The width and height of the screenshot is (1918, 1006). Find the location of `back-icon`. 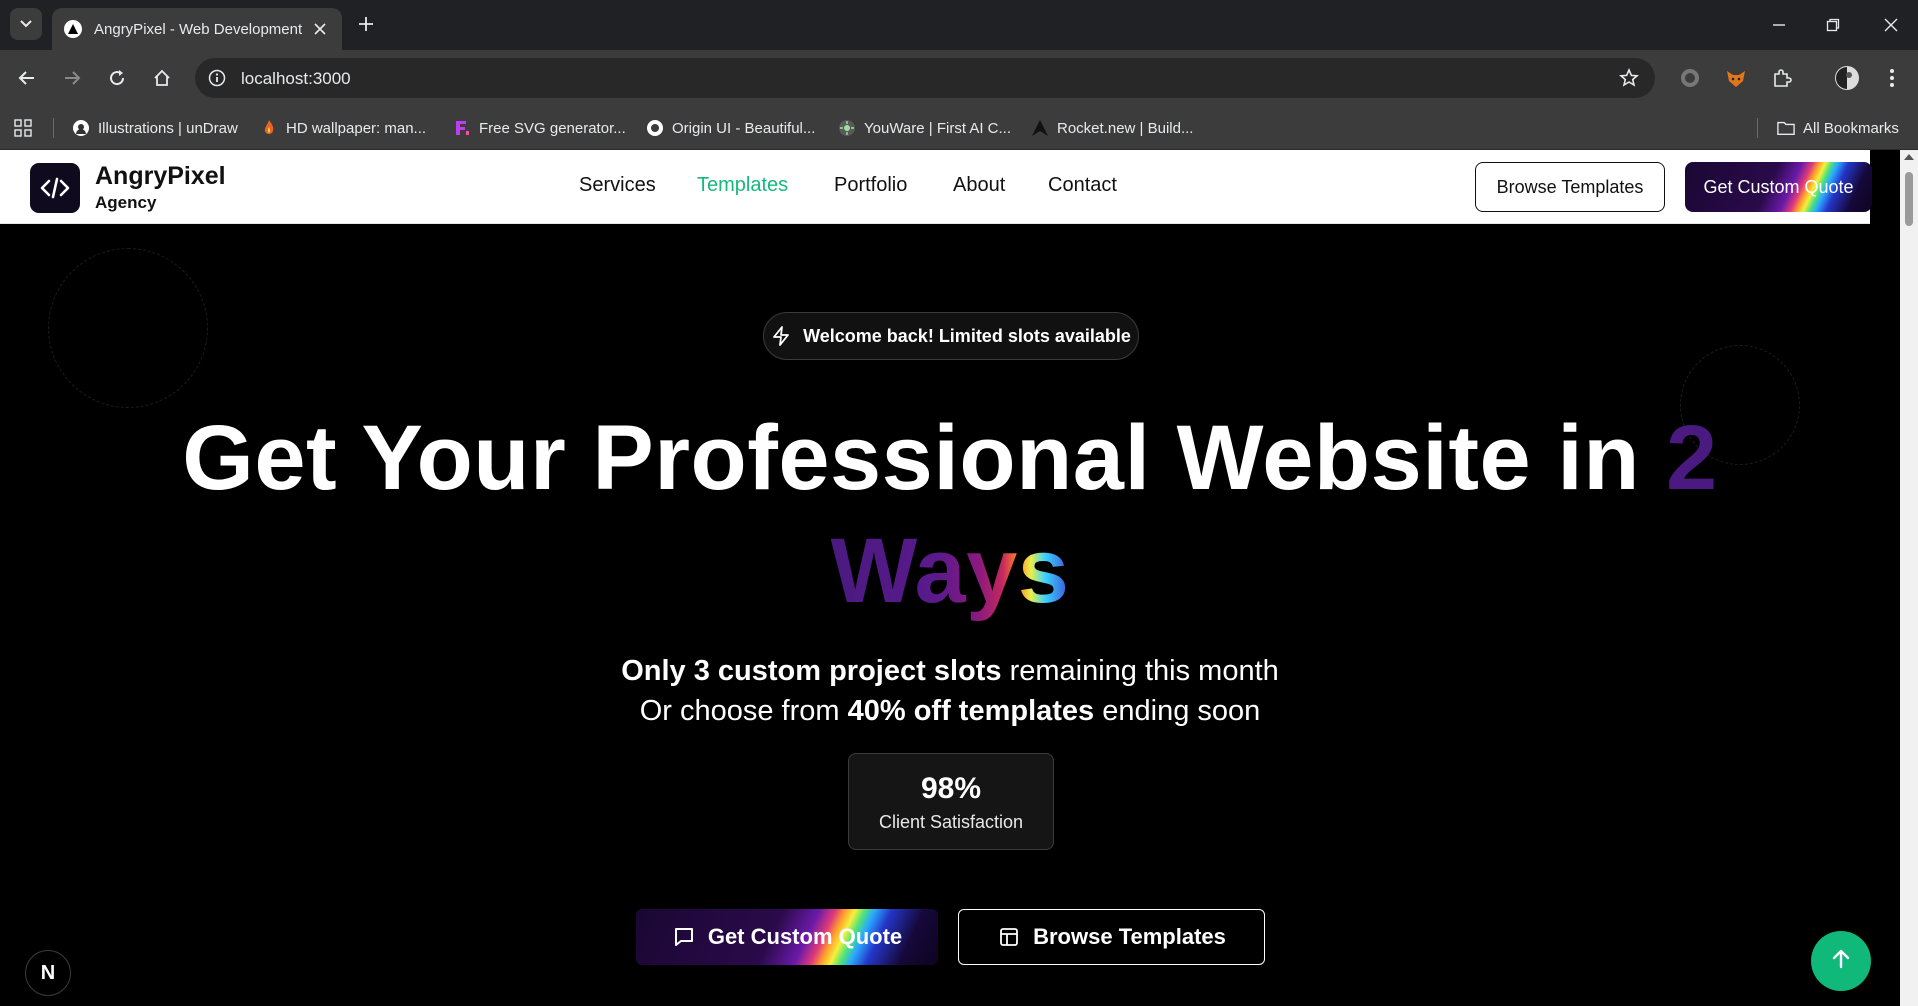

back-icon is located at coordinates (27, 78).